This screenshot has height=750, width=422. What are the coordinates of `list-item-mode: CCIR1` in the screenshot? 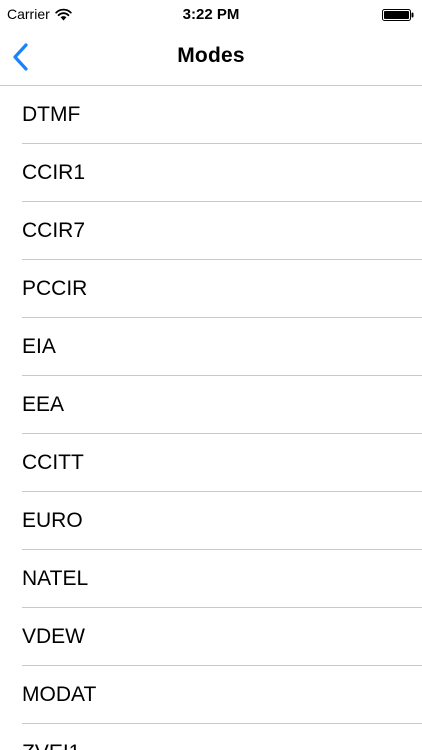 It's located at (211, 173).